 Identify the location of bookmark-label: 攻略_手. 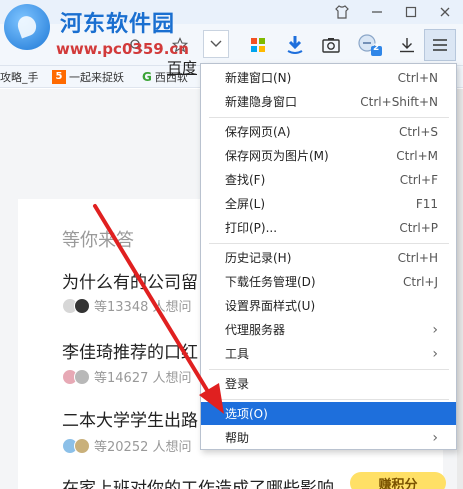
(19, 77).